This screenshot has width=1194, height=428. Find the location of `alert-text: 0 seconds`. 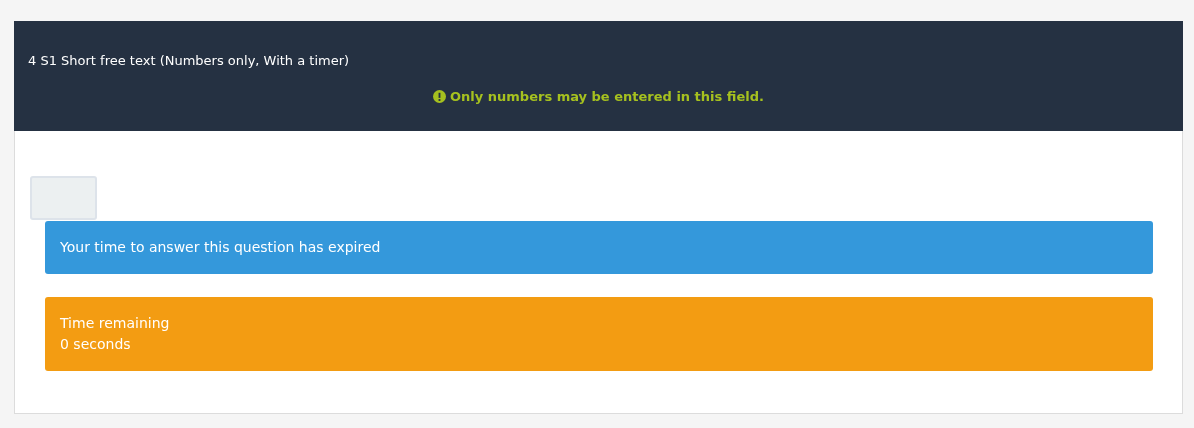

alert-text: 0 seconds is located at coordinates (96, 344).